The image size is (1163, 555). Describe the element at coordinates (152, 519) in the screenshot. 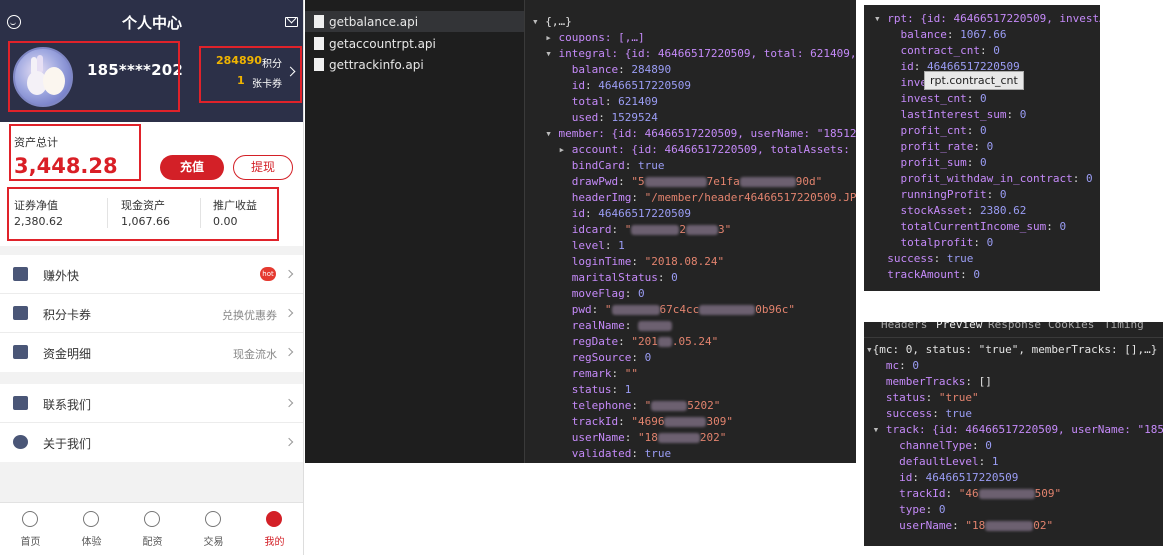

I see `chart-icon` at that location.